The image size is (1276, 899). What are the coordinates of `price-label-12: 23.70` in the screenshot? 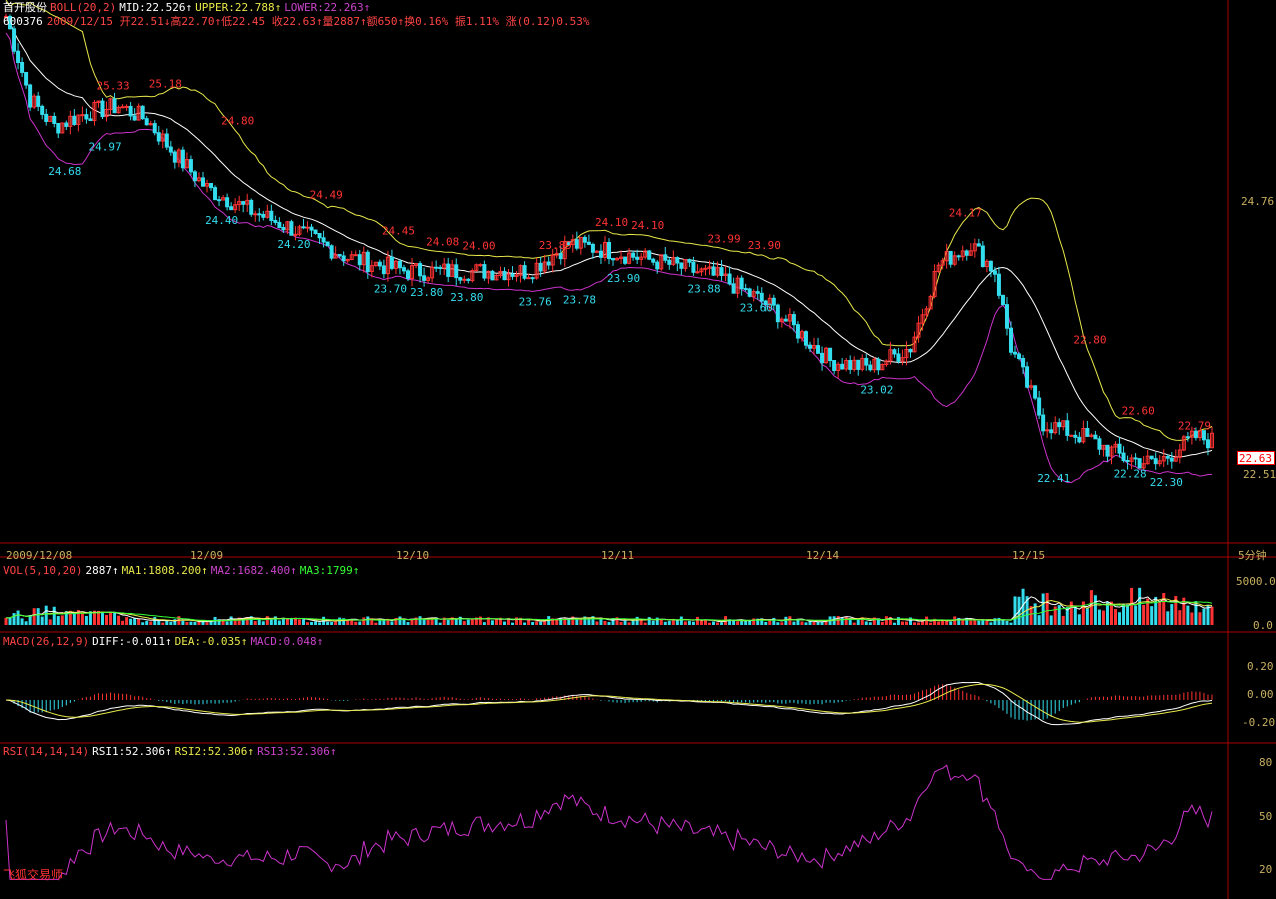 It's located at (390, 288).